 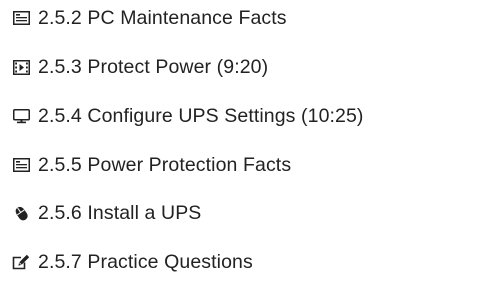 I want to click on toc-item-protect-power: 2.5.3 Protect Power (9:20), so click(x=140, y=67).